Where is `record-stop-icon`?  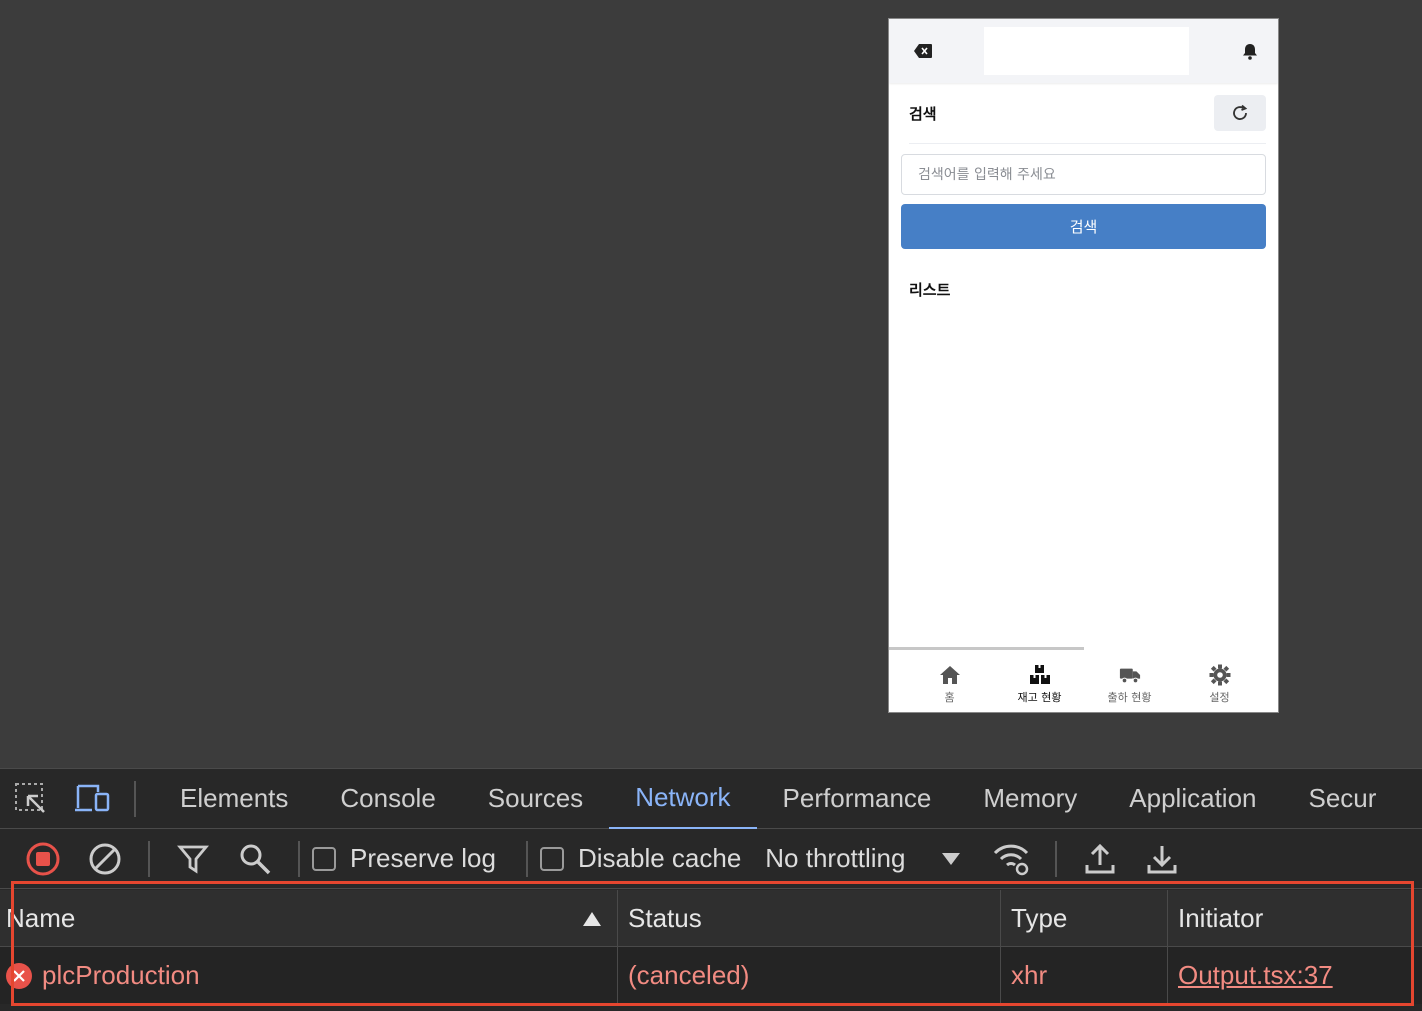 record-stop-icon is located at coordinates (43, 859).